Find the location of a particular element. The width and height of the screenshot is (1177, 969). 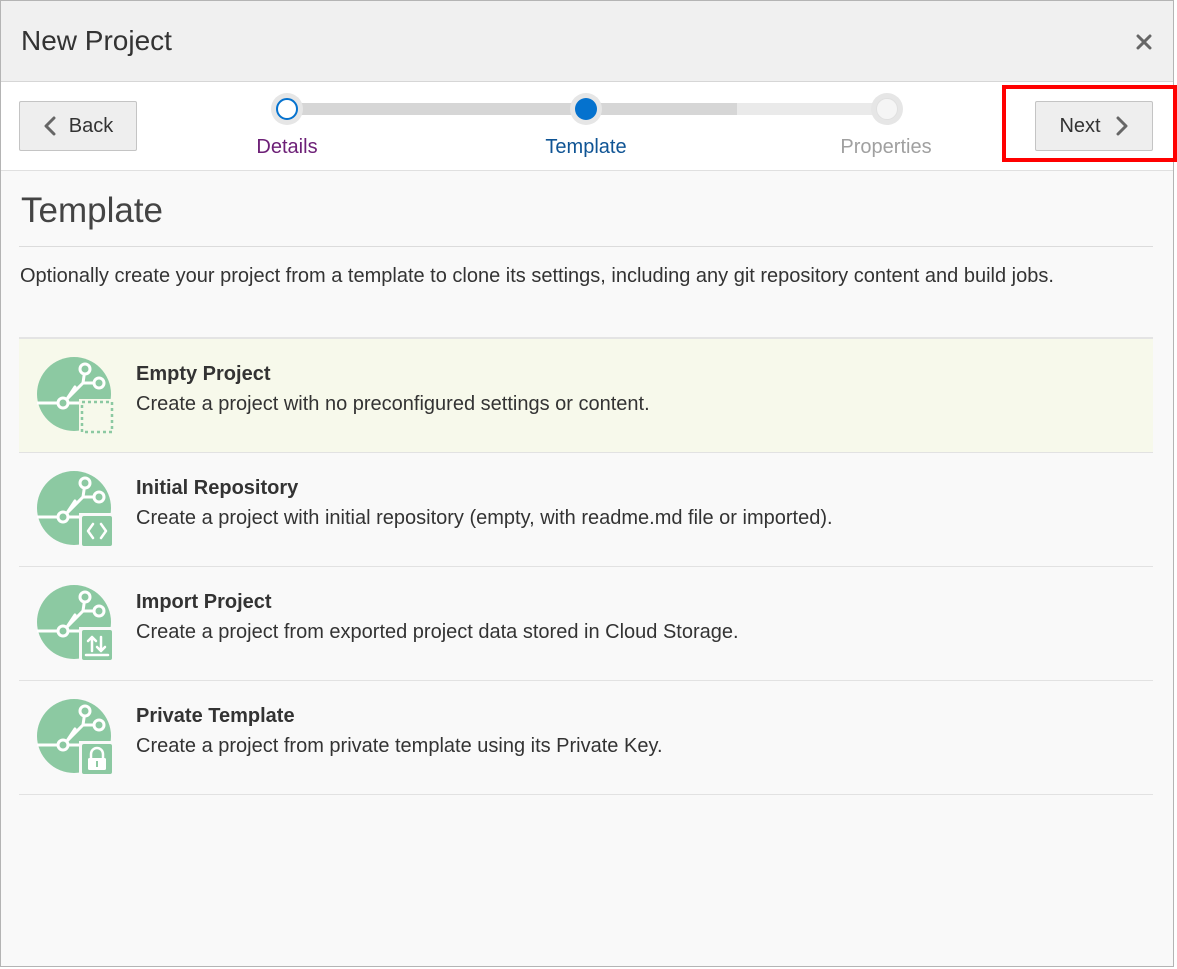

train-line-remaining is located at coordinates (812, 109).